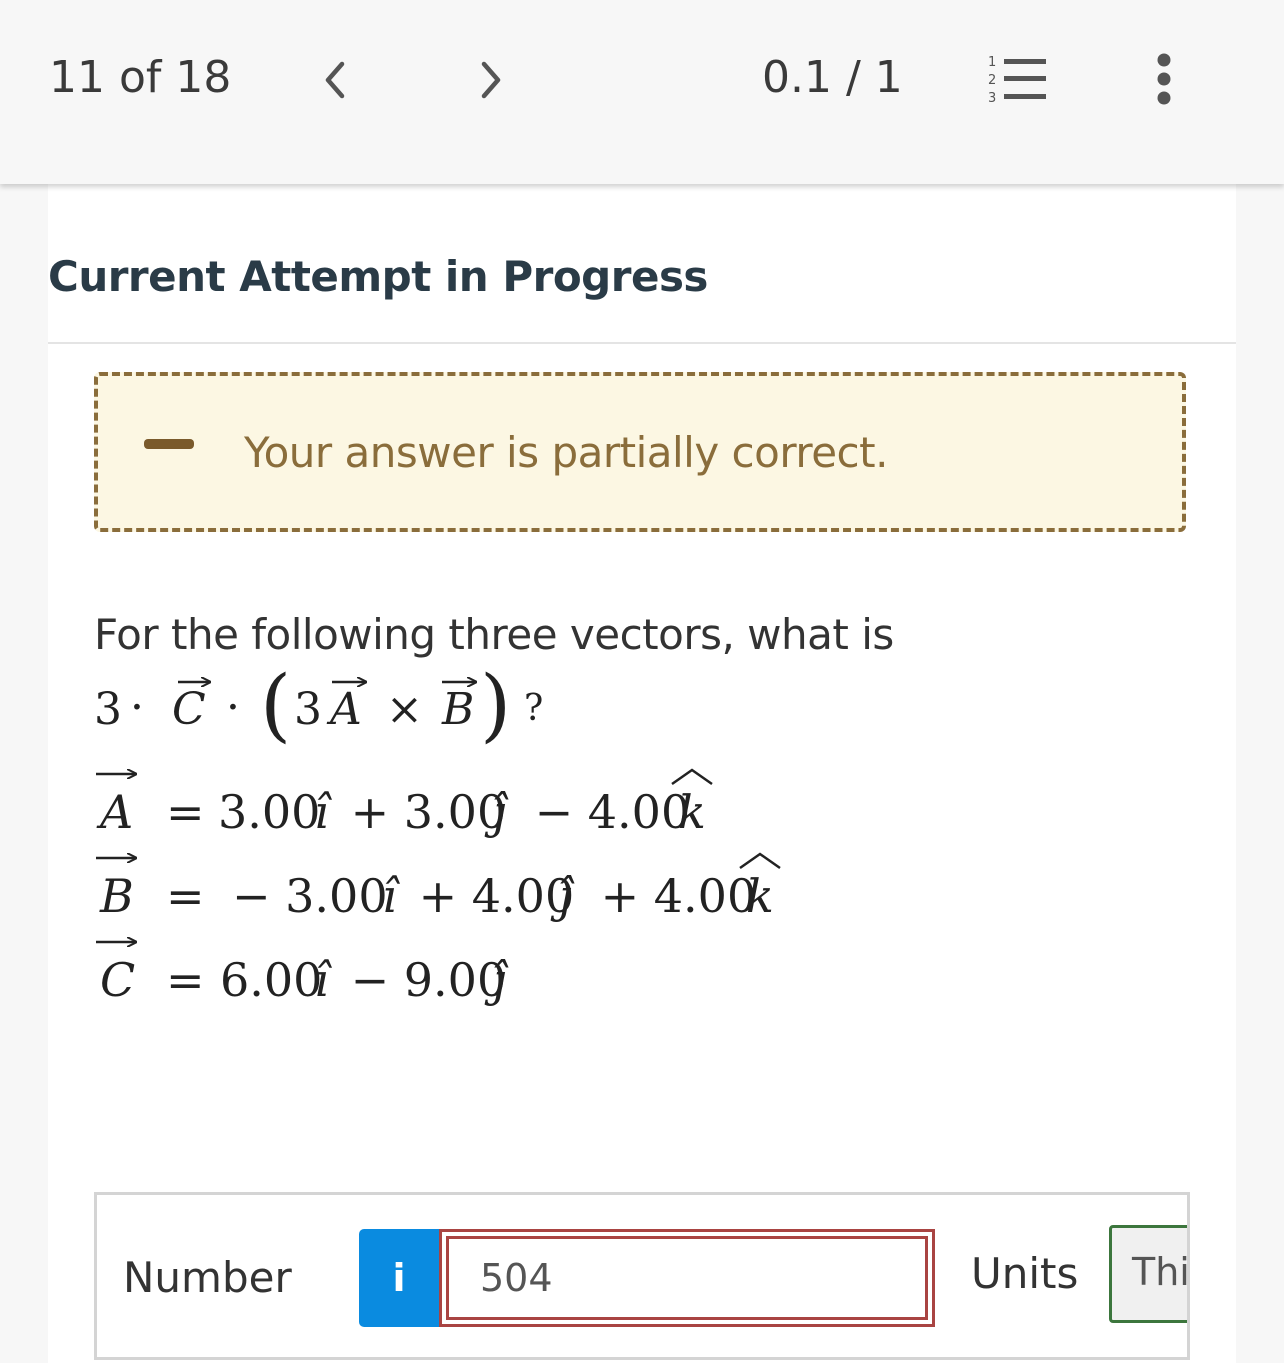 The image size is (1284, 1363). I want to click on eq-b-term-1: − 3.00, so click(310, 896).